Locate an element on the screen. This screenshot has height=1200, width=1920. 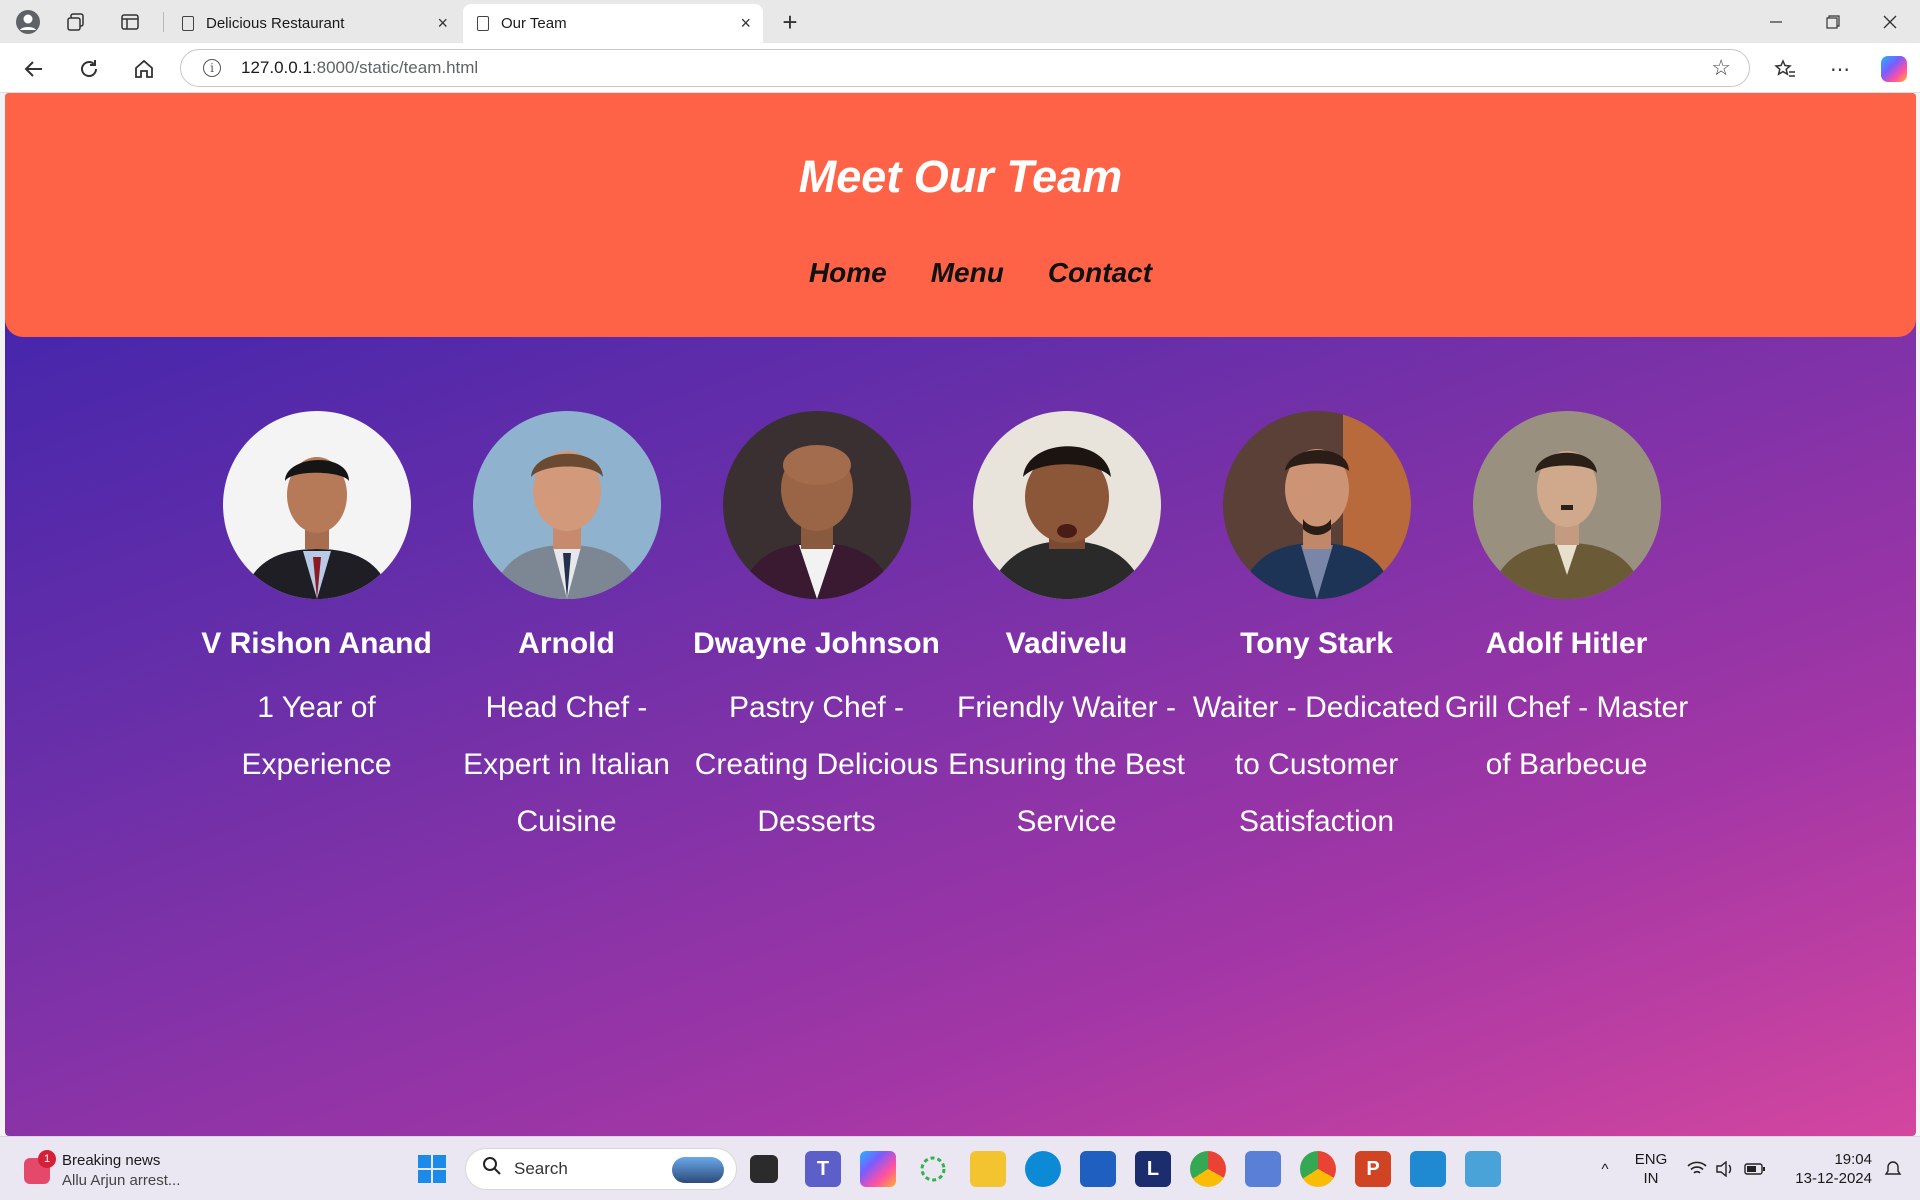
news-icon: 1 is located at coordinates (40, 1167).